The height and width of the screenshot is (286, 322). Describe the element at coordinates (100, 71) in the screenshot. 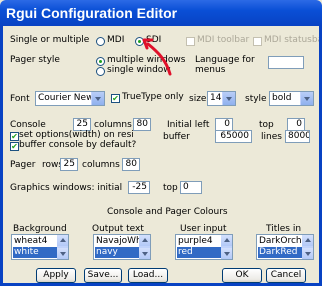

I see `single-window-radio` at that location.